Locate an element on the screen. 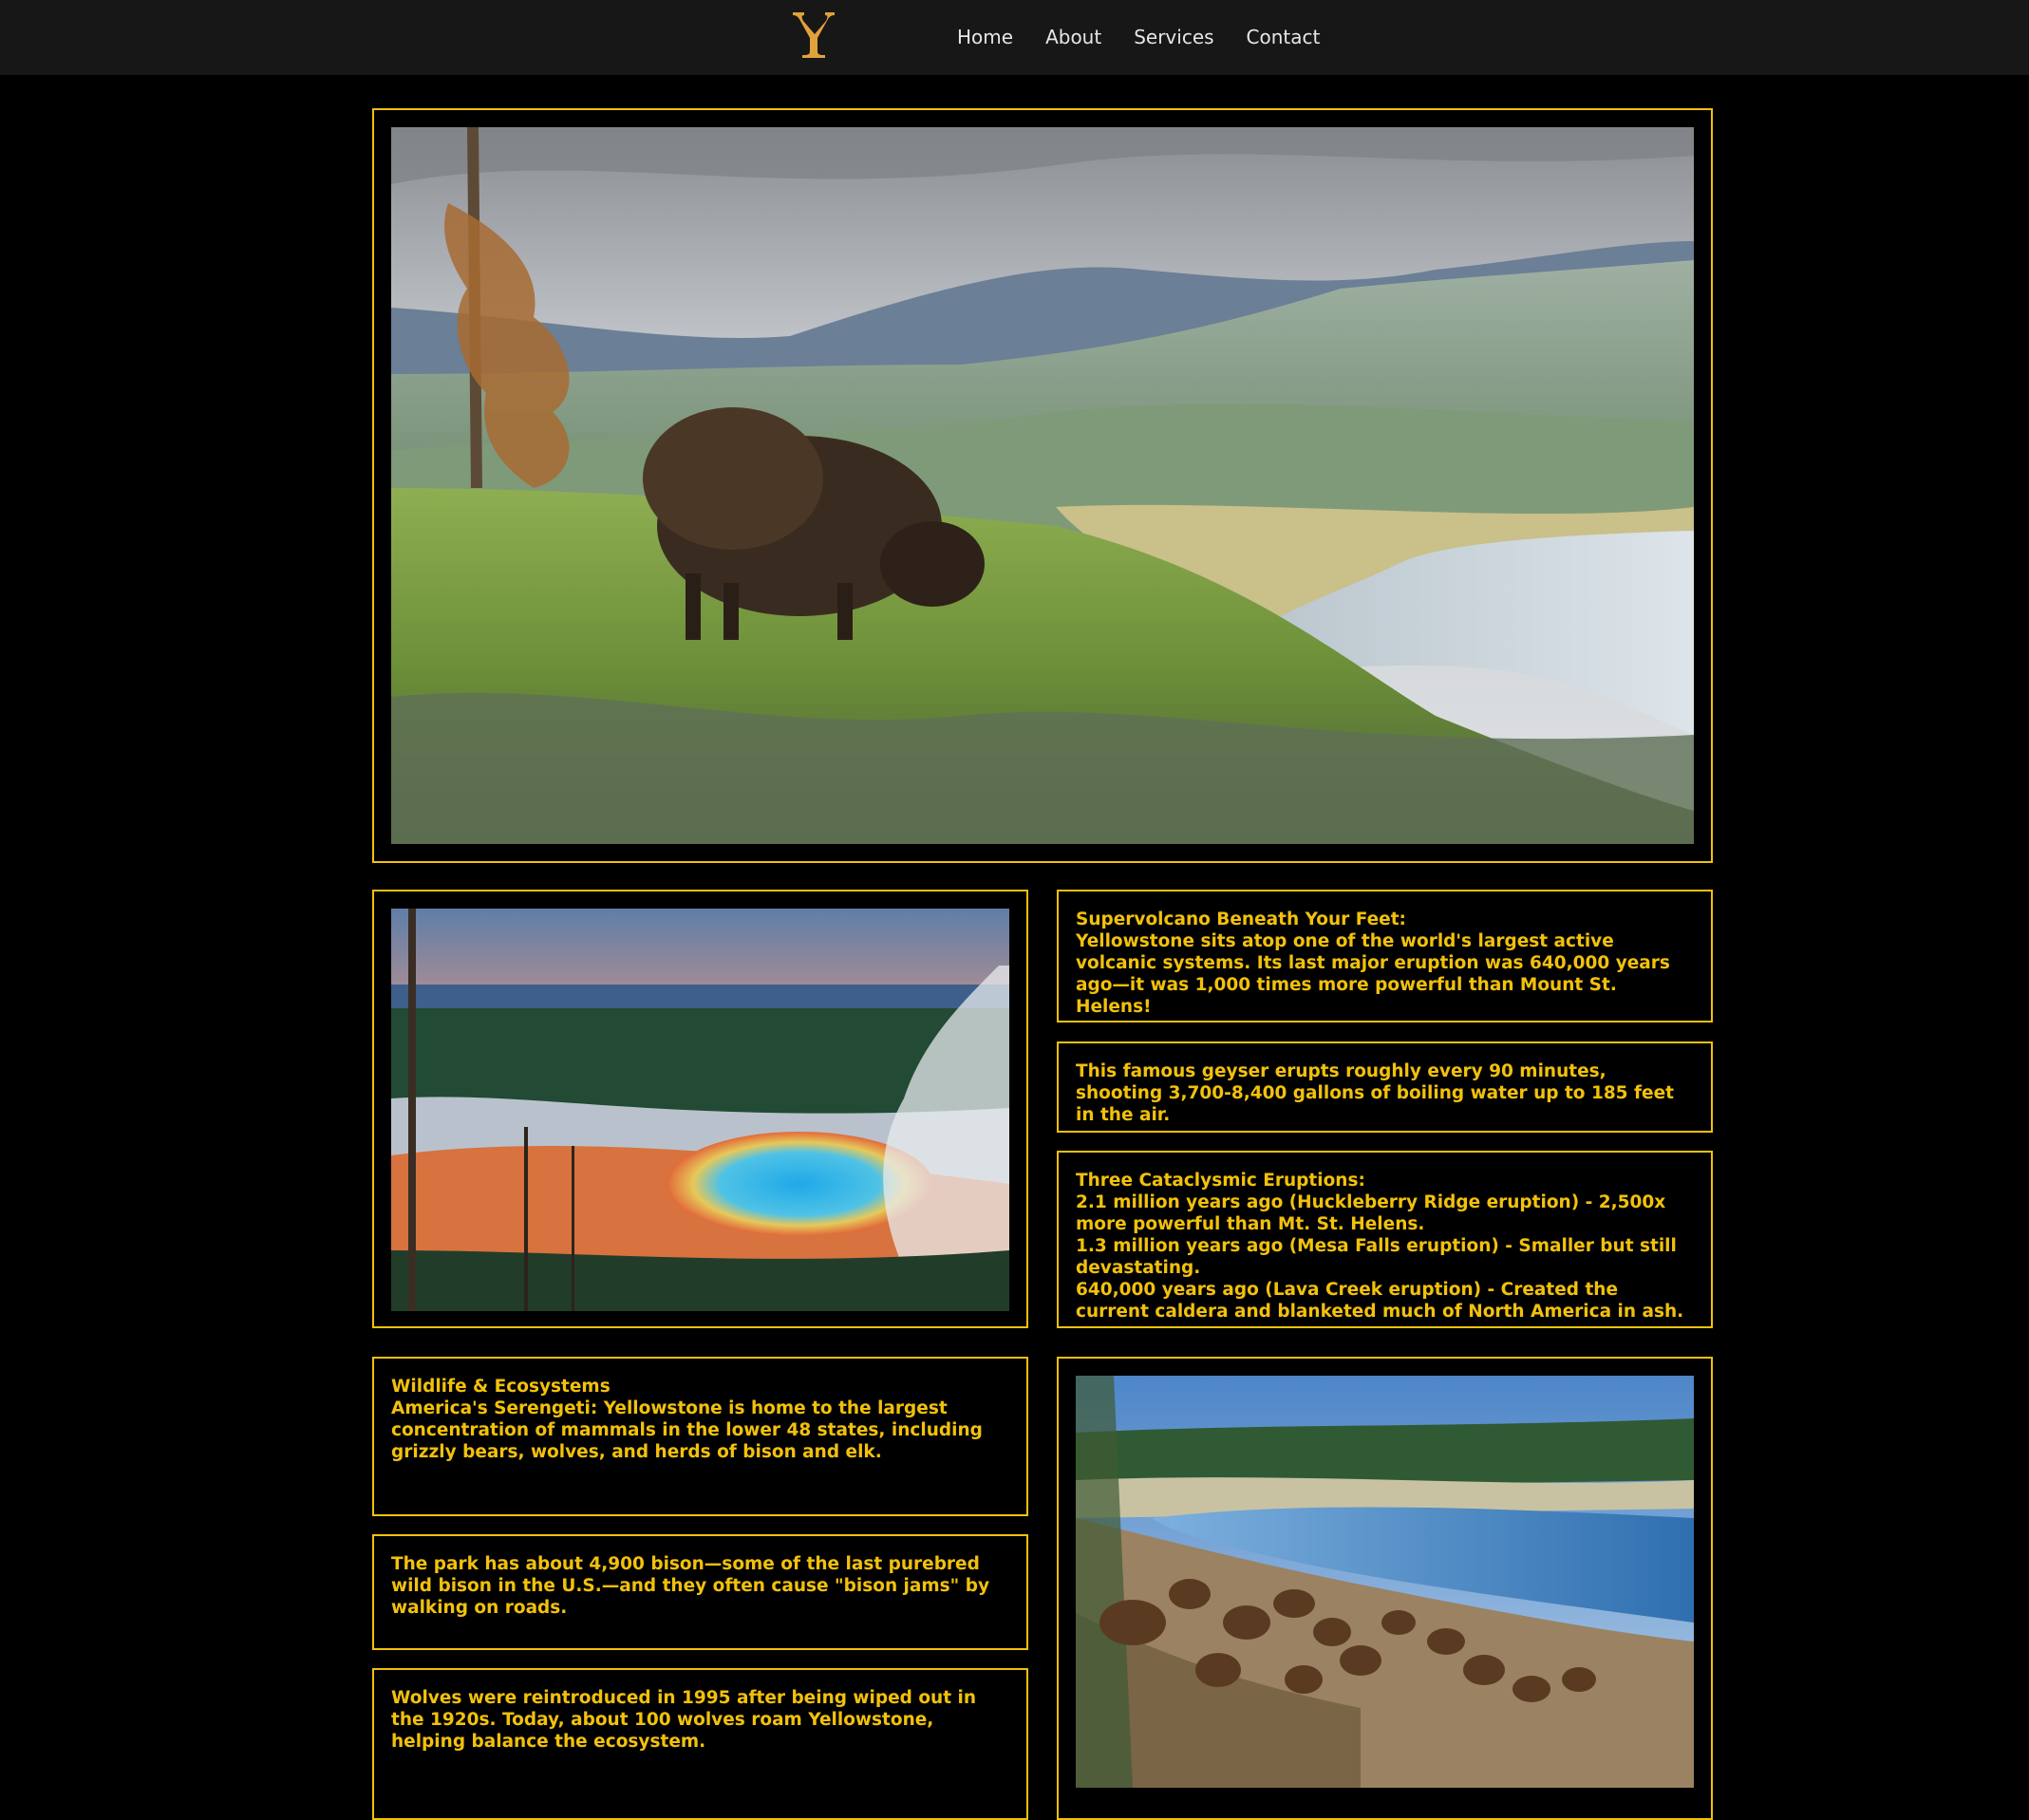 Image resolution: width=2029 pixels, height=1820 pixels. supervolcano-heading: Supervolcano Beneath Your Feet: is located at coordinates (1241, 919).